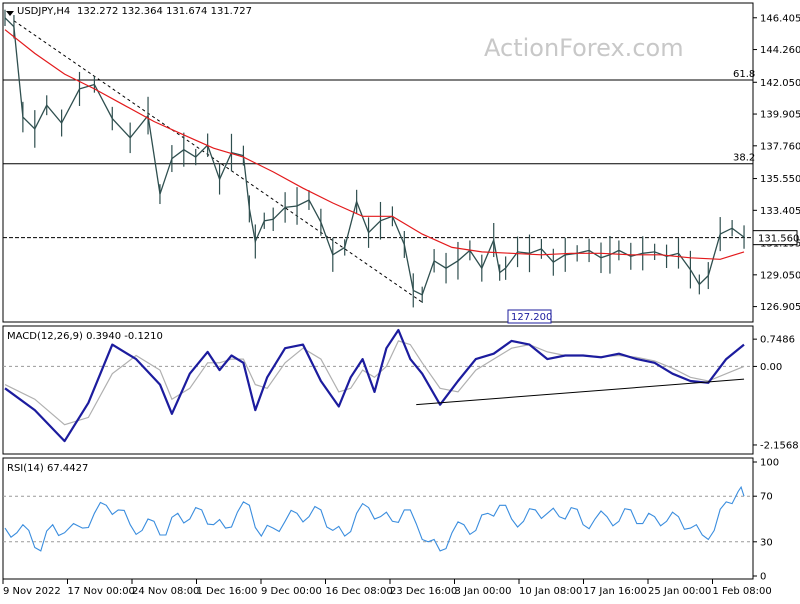 This screenshot has height=604, width=800. What do you see at coordinates (47, 468) in the screenshot?
I see `rsi-title: RSI(14) 67.4427` at bounding box center [47, 468].